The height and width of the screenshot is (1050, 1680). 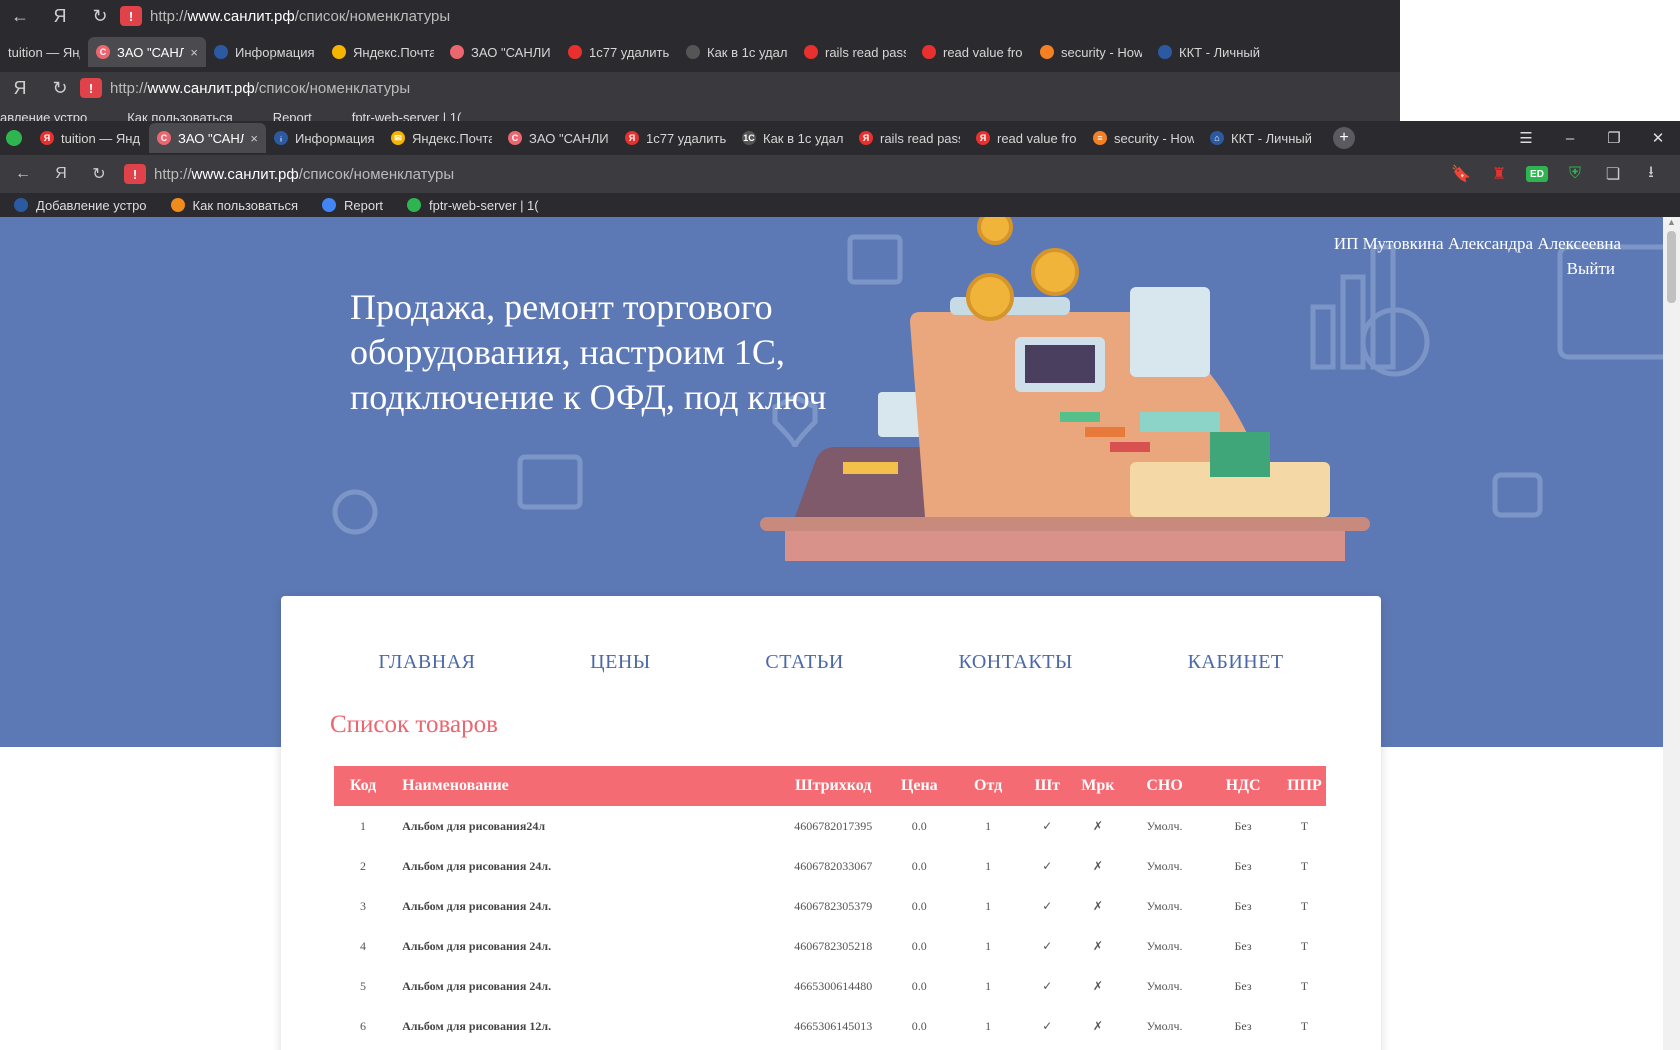 What do you see at coordinates (234, 205) in the screenshot?
I see `bookmark-item: Как пользоваться` at bounding box center [234, 205].